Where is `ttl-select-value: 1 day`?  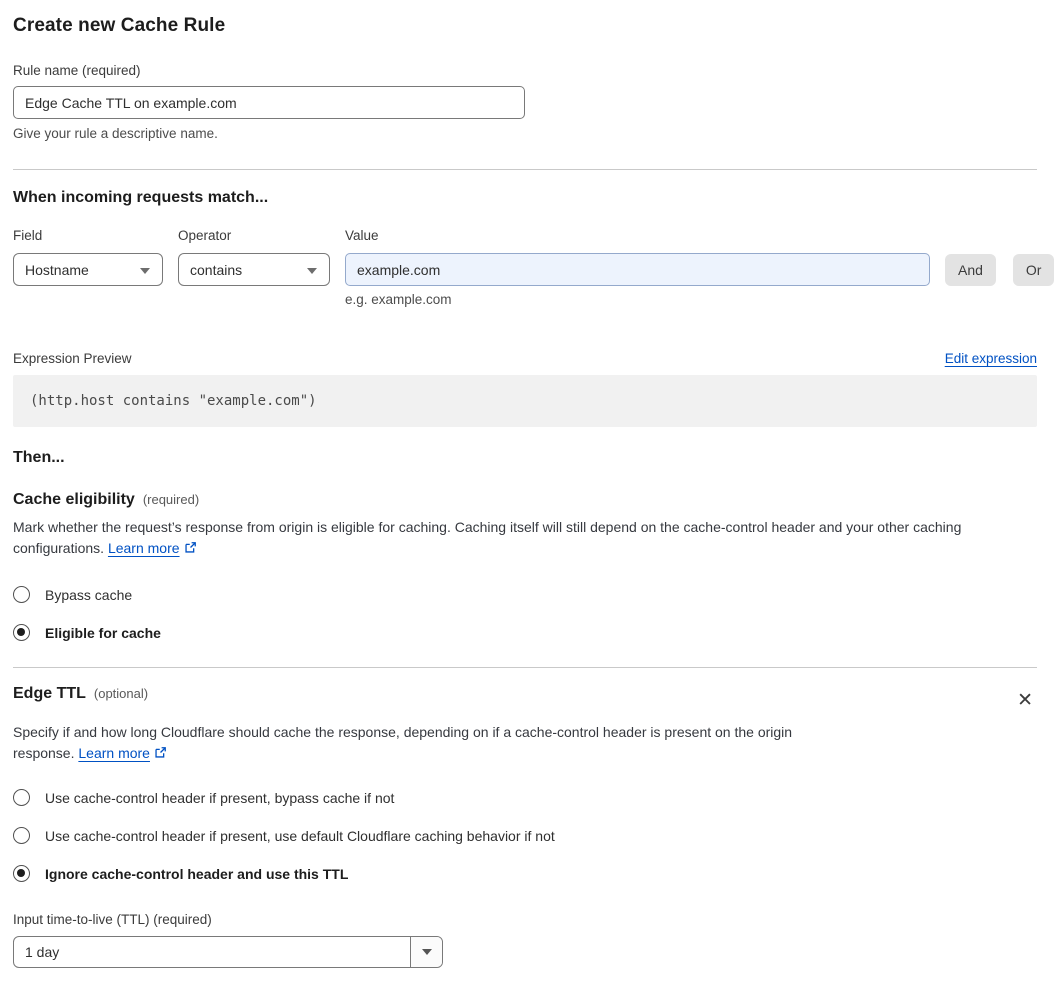 ttl-select-value: 1 day is located at coordinates (42, 952).